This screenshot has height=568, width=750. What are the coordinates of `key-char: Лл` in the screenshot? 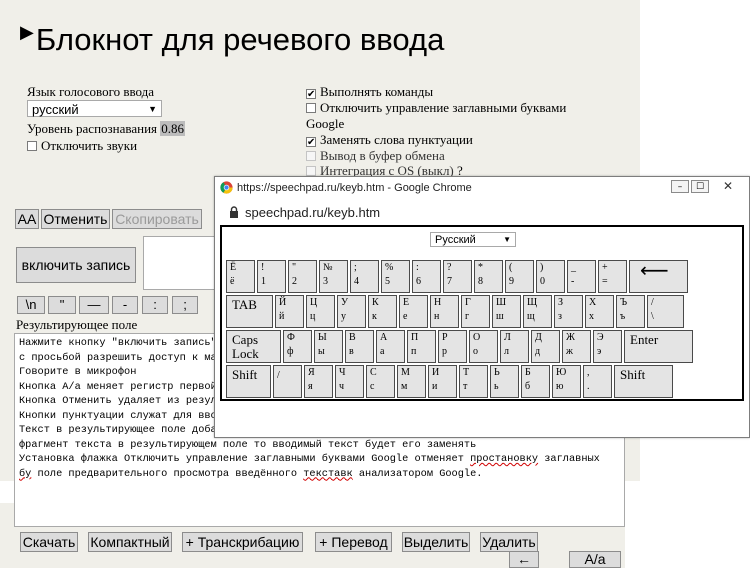 It's located at (514, 346).